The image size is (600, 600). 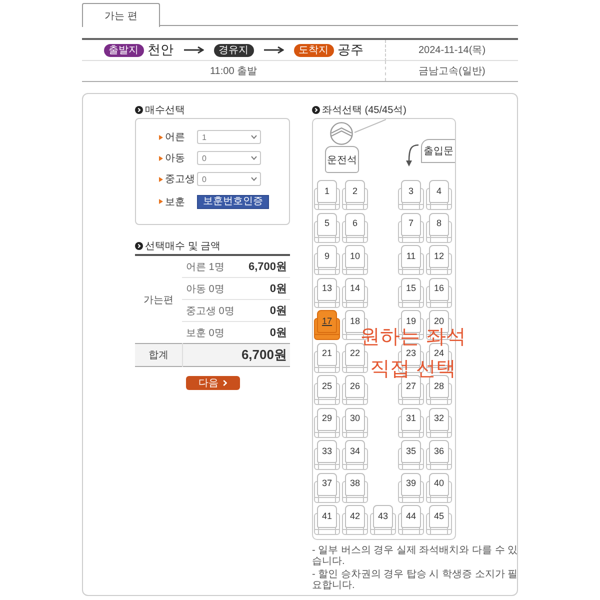 I want to click on ticket-type-label: 보훈, so click(x=175, y=202).